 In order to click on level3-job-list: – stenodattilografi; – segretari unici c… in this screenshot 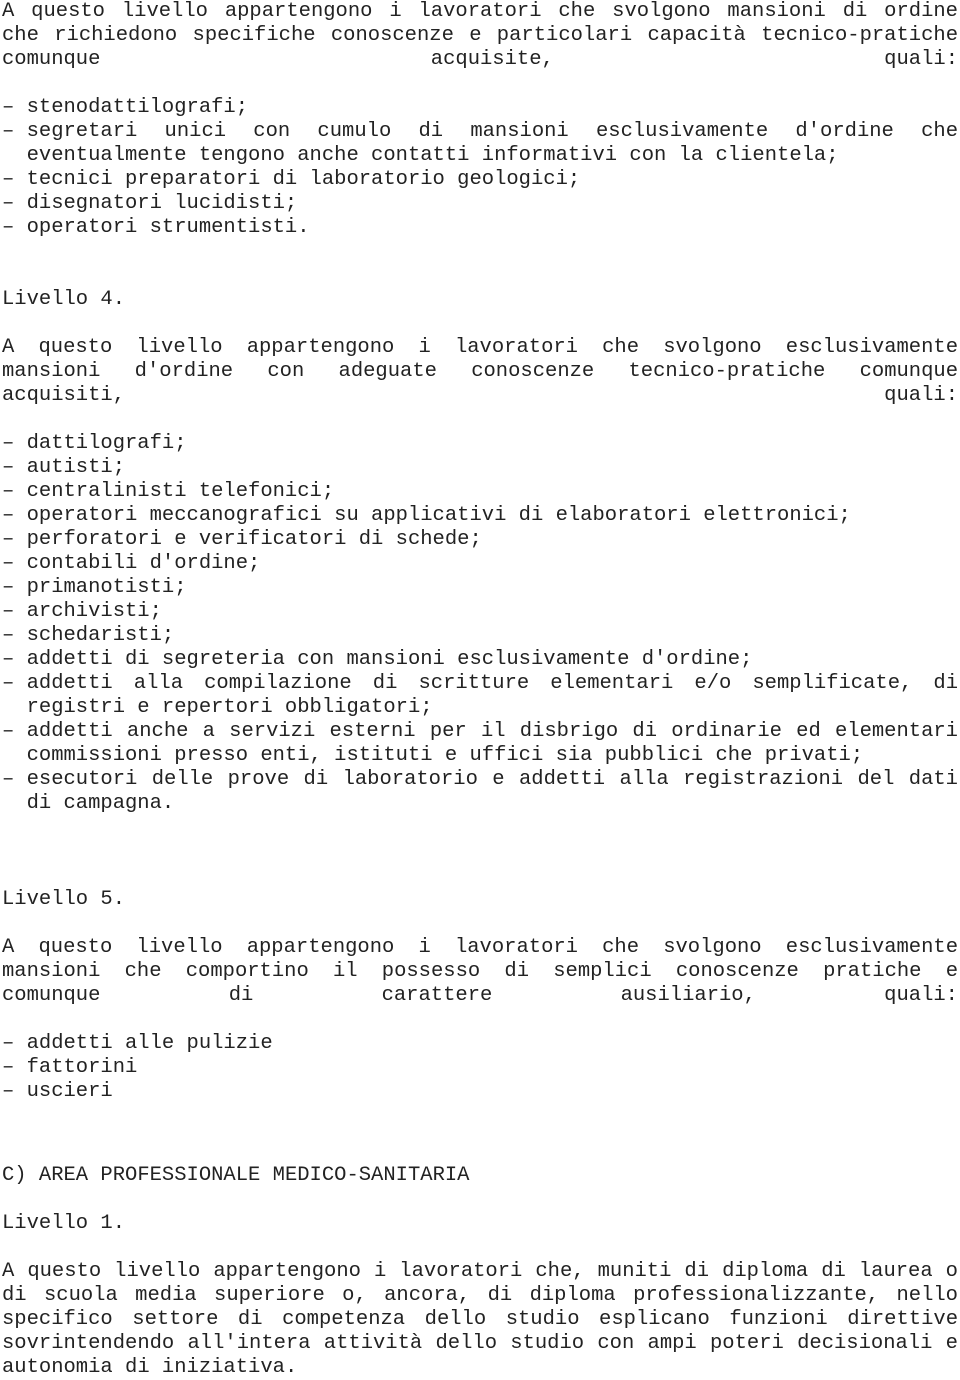, I will do `click(480, 168)`.